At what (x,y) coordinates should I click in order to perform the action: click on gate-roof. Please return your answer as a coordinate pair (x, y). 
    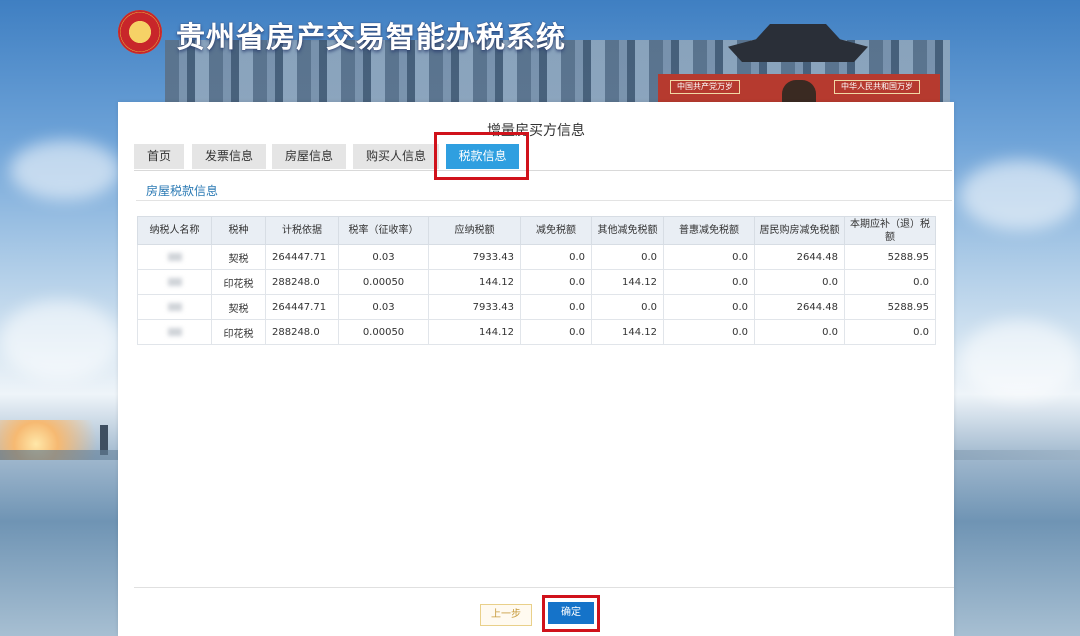
    Looking at the image, I should click on (798, 43).